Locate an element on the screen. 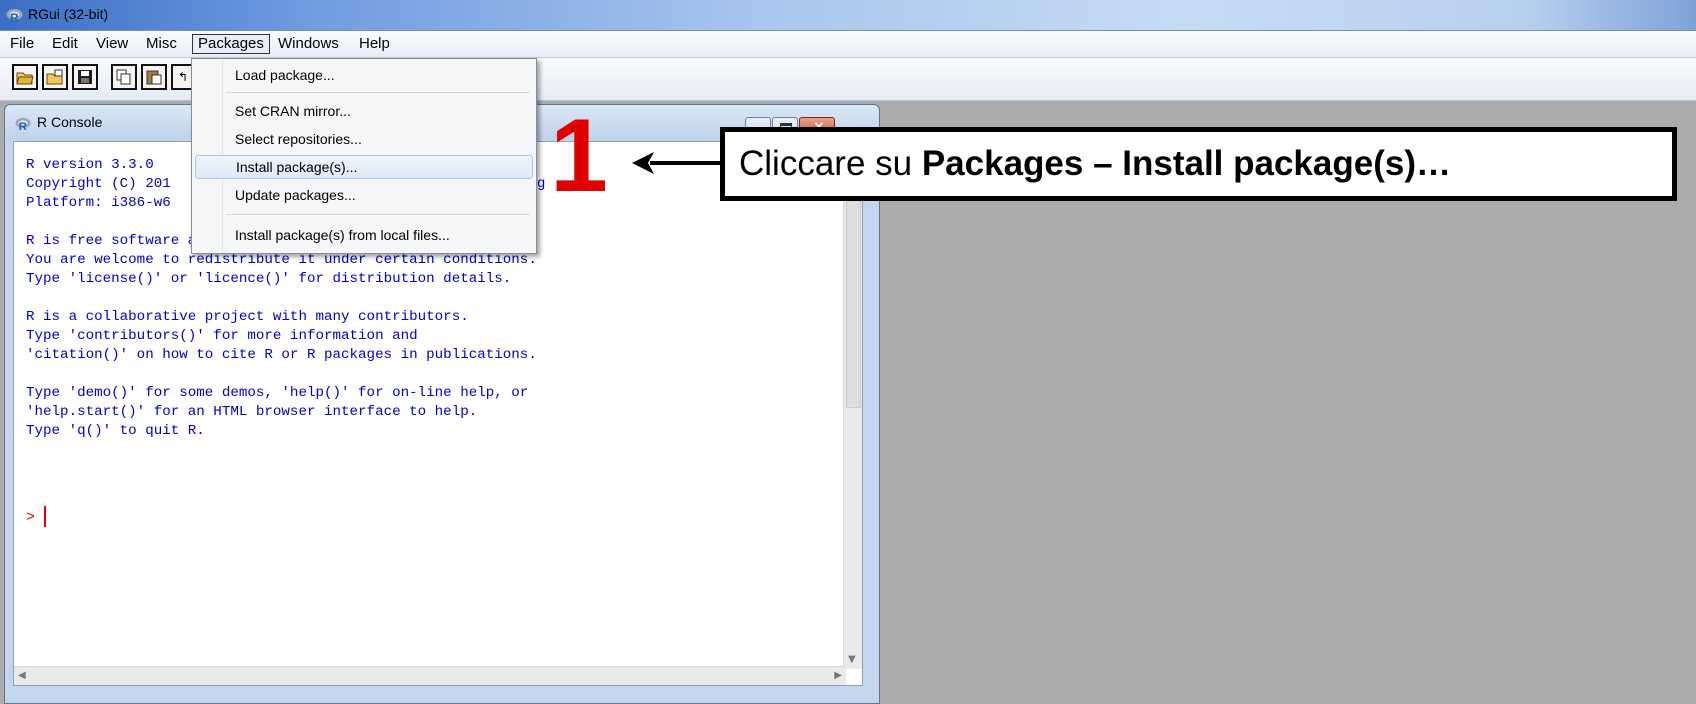  copy-paste-icon: ↰ is located at coordinates (183, 77).